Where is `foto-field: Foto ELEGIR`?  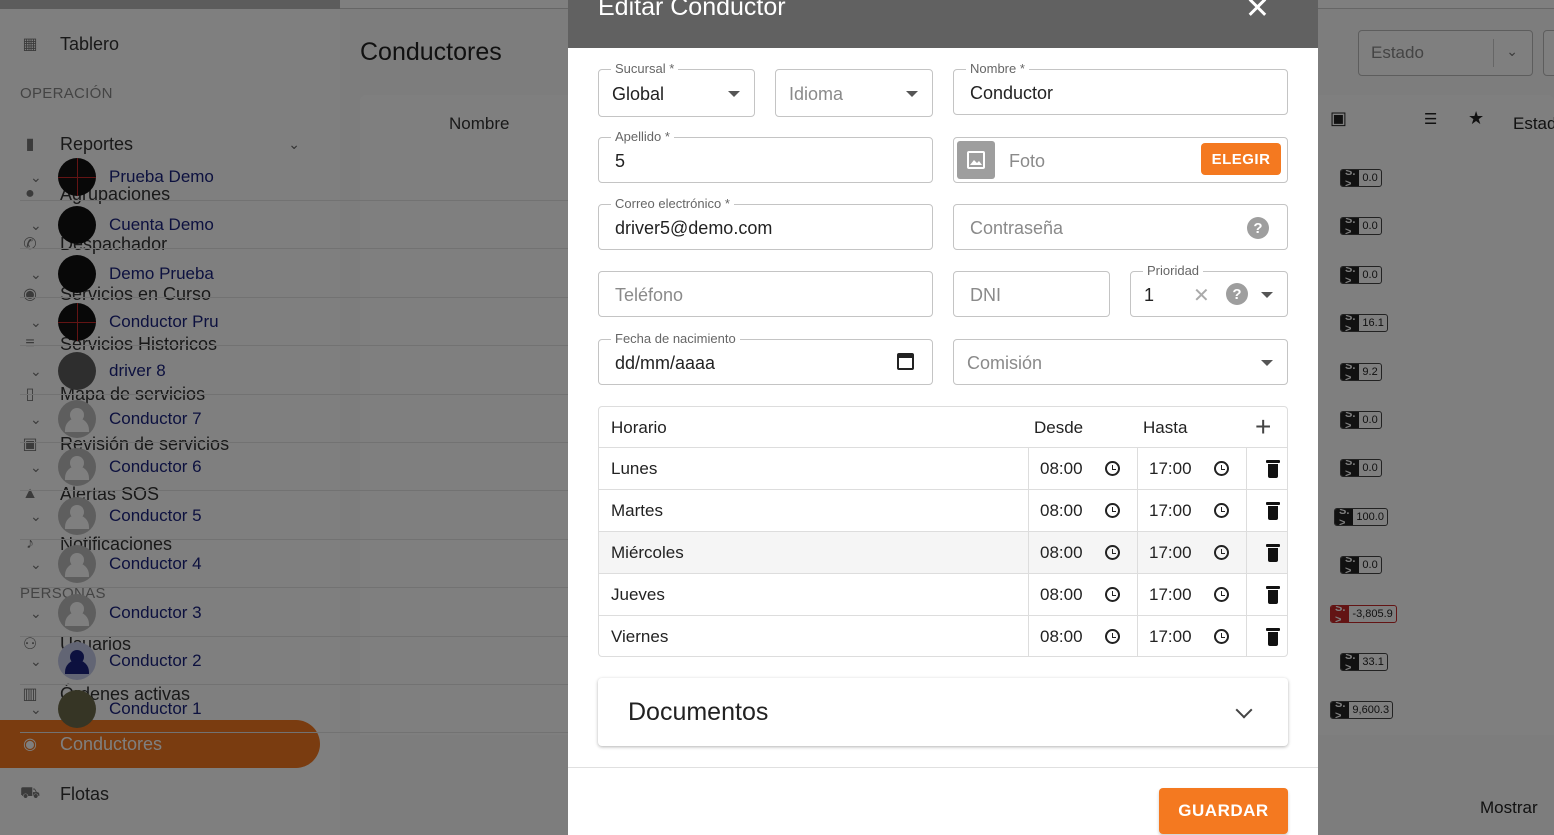 foto-field: Foto ELEGIR is located at coordinates (1120, 160).